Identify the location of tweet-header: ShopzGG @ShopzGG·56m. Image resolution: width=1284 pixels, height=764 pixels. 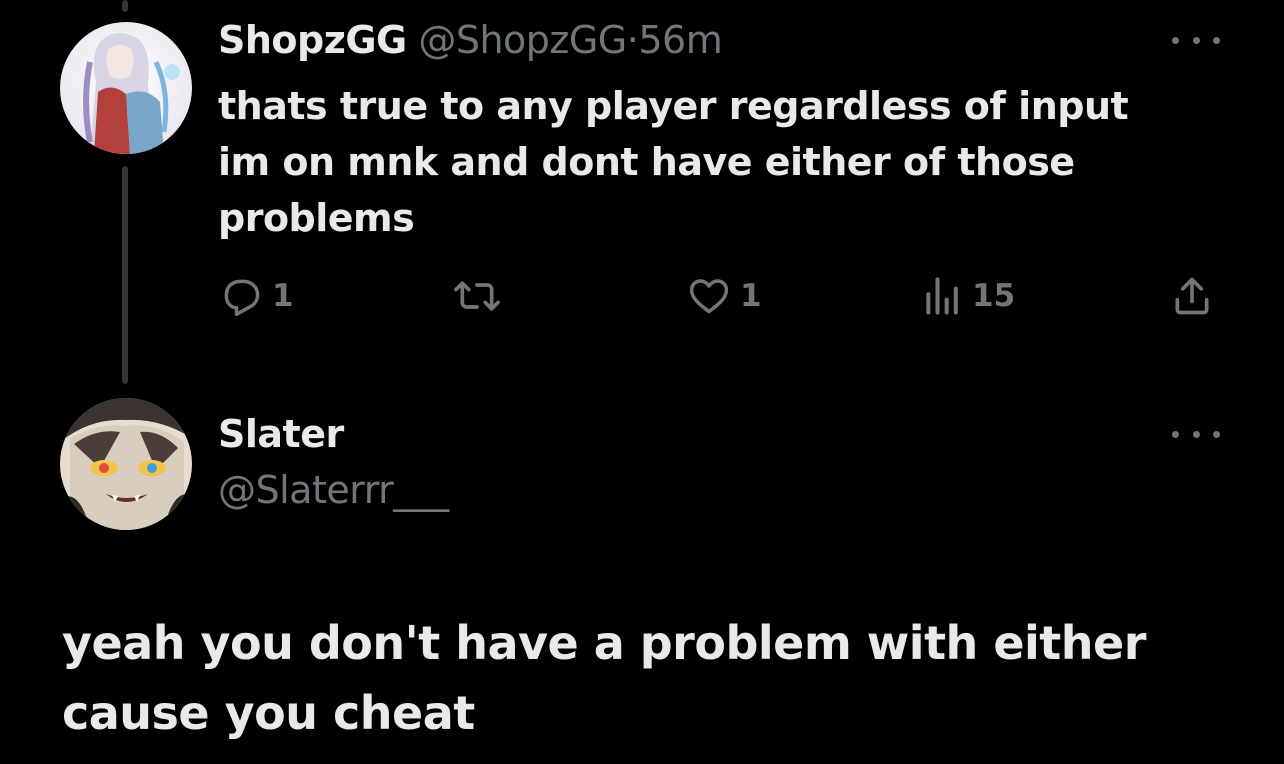
(470, 40).